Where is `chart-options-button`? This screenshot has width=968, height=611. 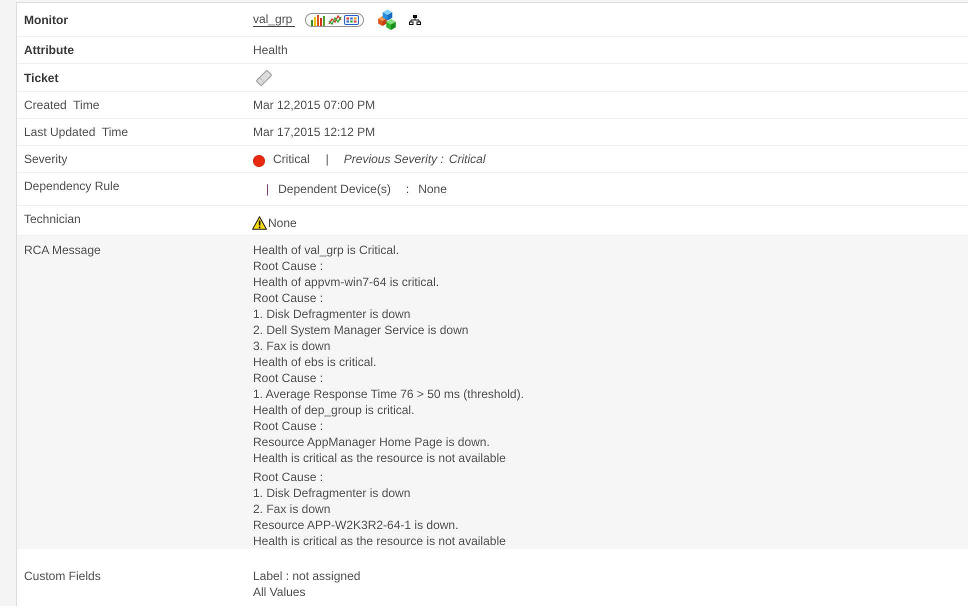
chart-options-button is located at coordinates (334, 19).